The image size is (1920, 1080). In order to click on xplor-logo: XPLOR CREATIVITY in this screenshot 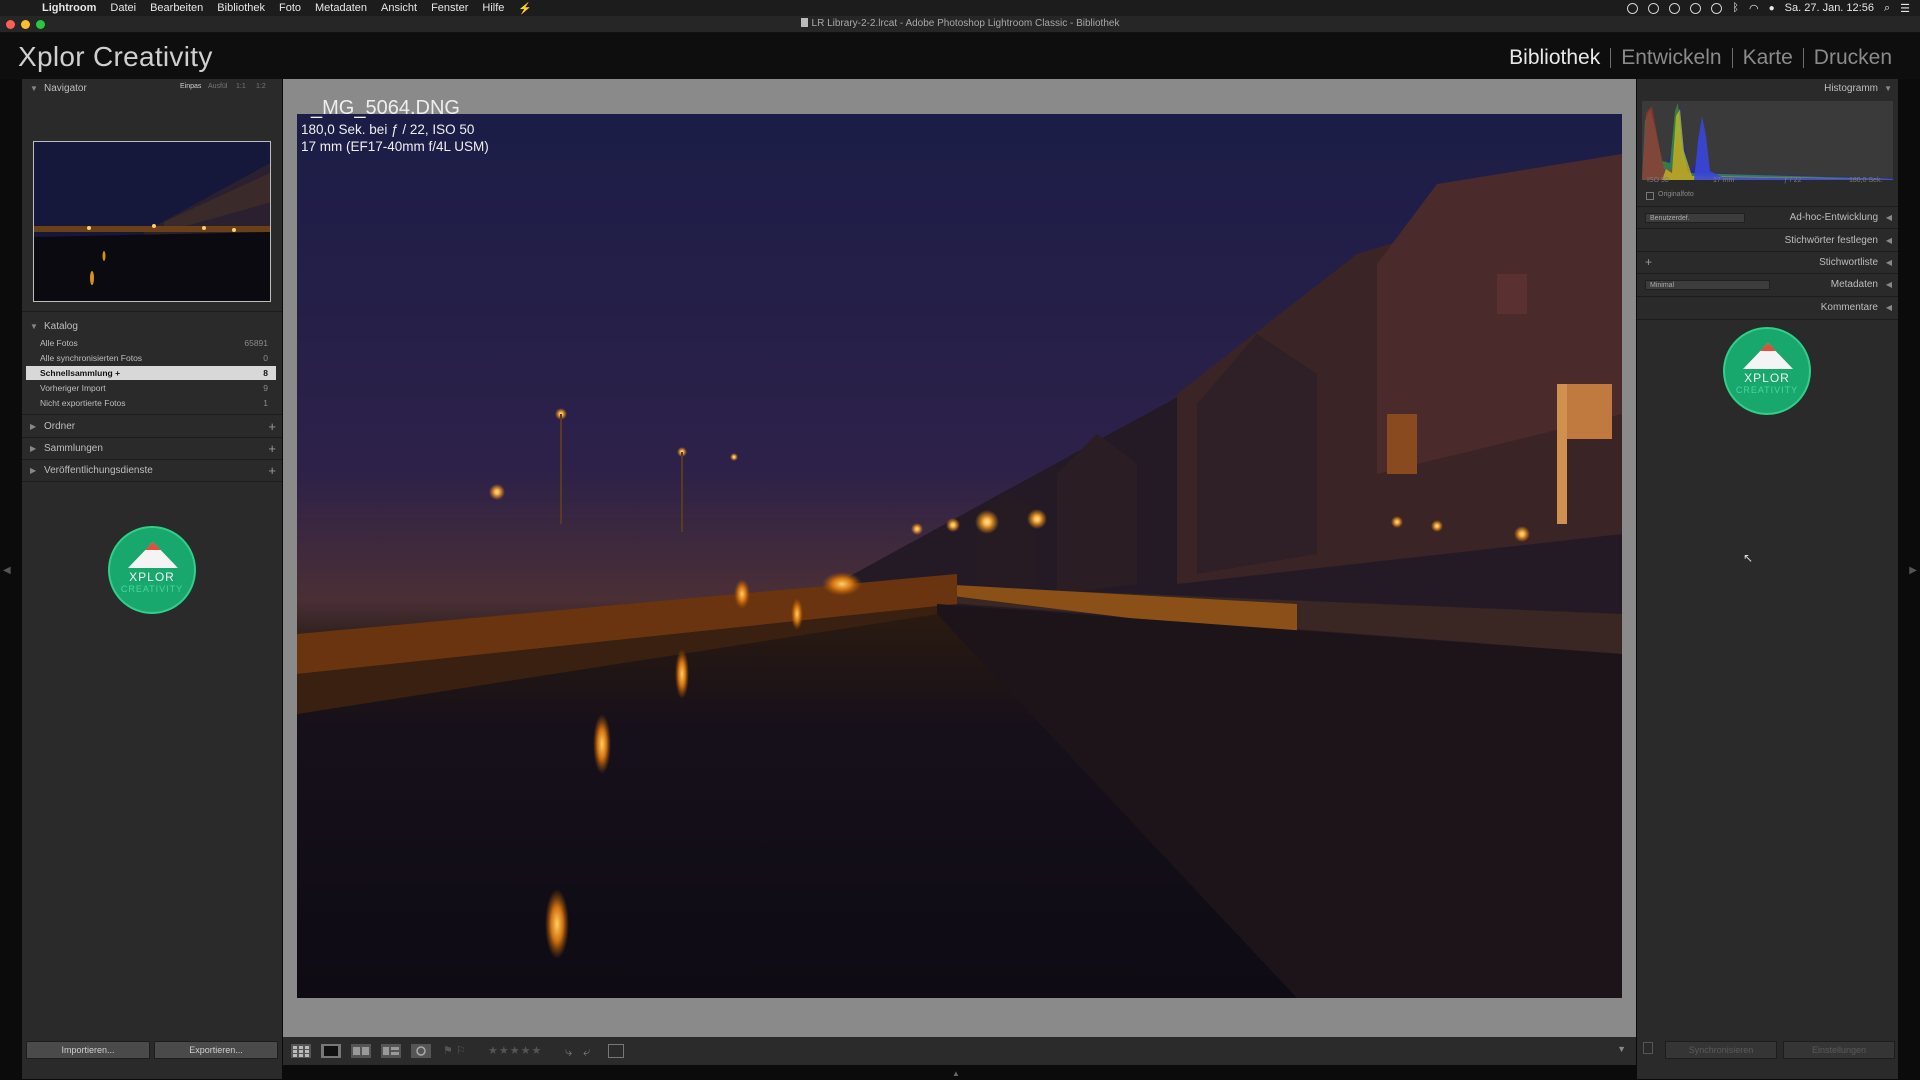, I will do `click(152, 570)`.